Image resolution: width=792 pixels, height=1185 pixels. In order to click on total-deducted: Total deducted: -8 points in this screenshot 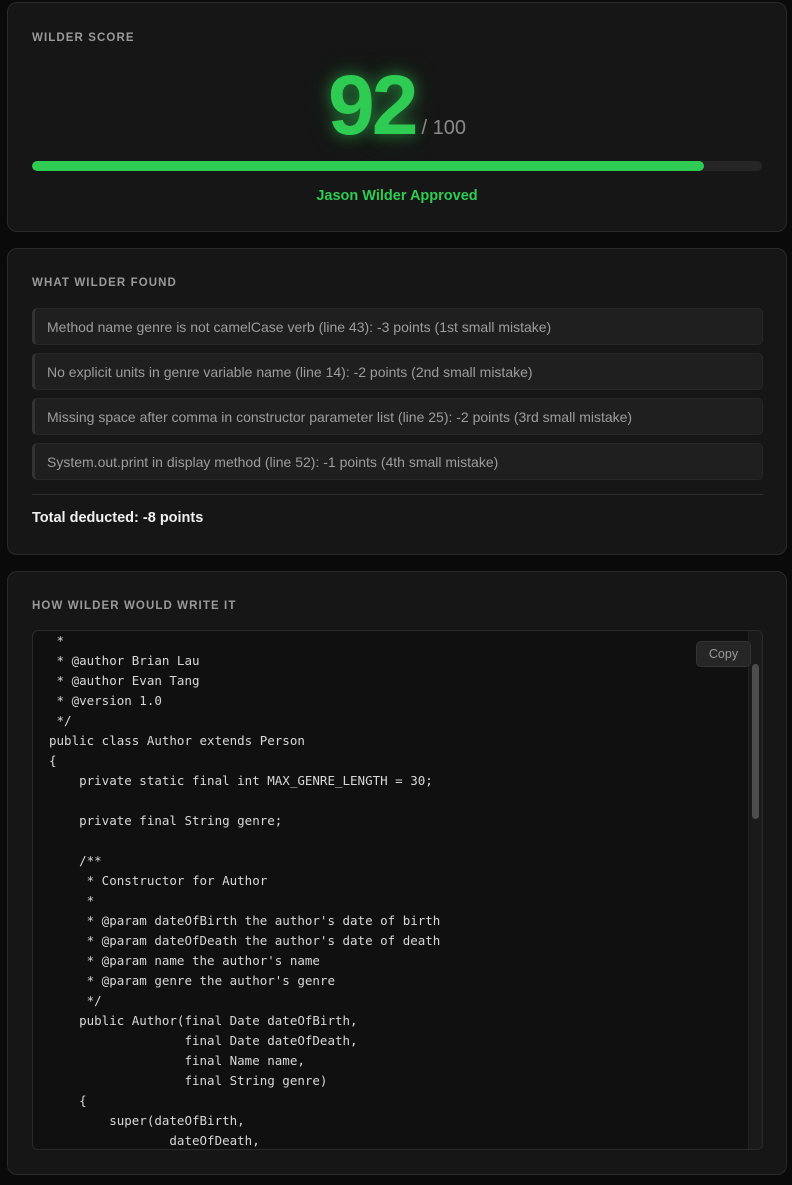, I will do `click(118, 518)`.